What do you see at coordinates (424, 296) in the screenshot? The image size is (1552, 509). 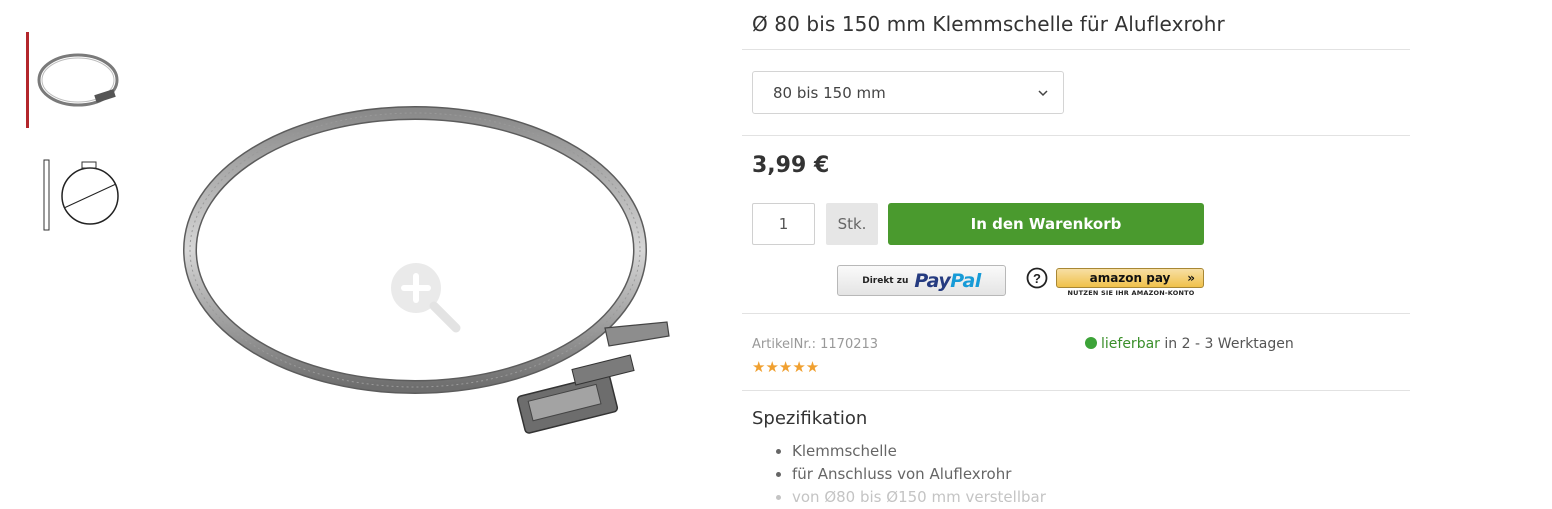 I see `zoom-in-icon` at bounding box center [424, 296].